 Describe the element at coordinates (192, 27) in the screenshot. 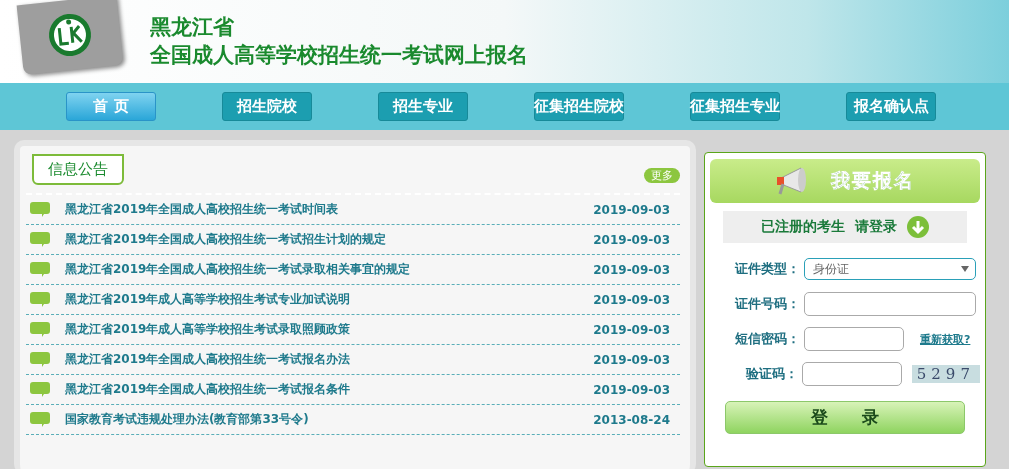

I see `province-title: 黑龙江省` at that location.